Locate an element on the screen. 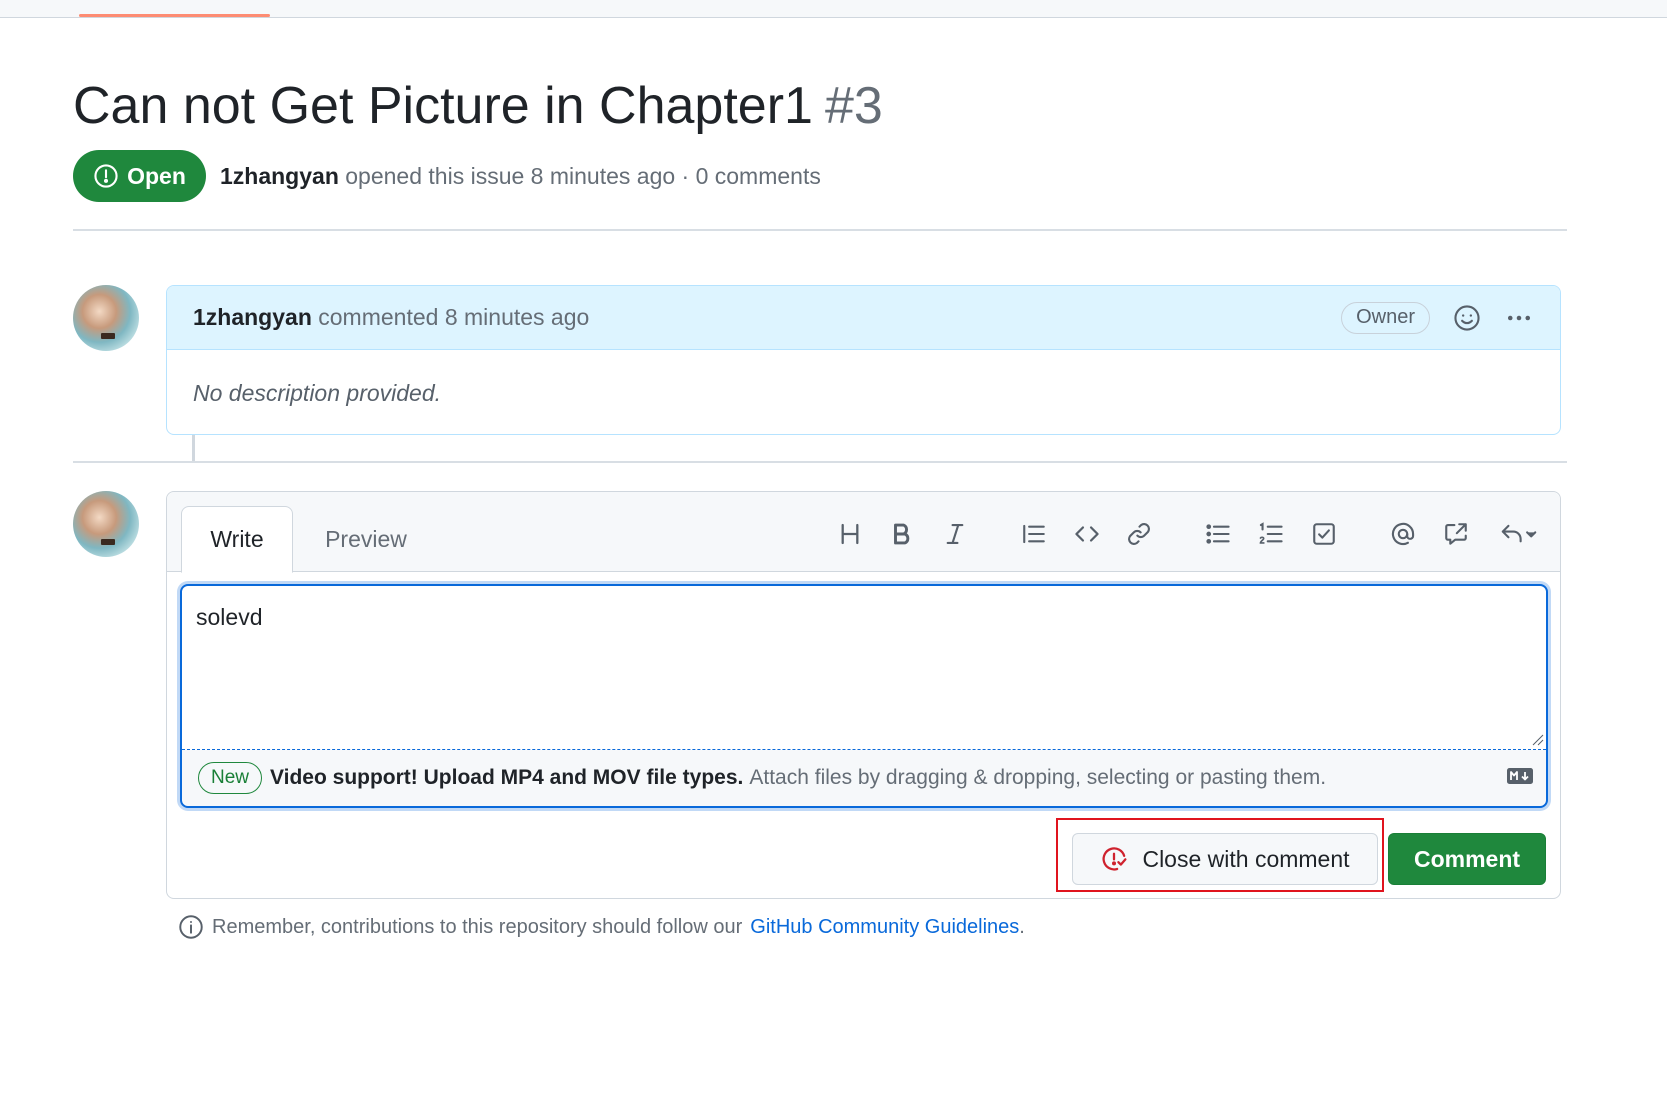 This screenshot has height=1105, width=1667. comment-action: commented 8 minutes ago is located at coordinates (454, 317).